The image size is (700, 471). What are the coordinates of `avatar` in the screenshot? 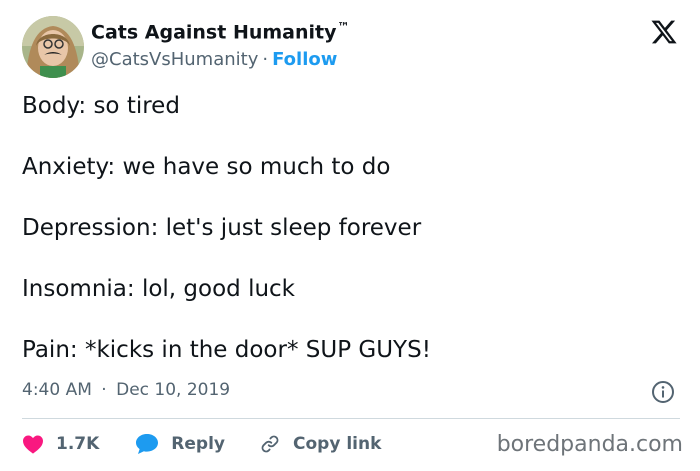 It's located at (53, 47).